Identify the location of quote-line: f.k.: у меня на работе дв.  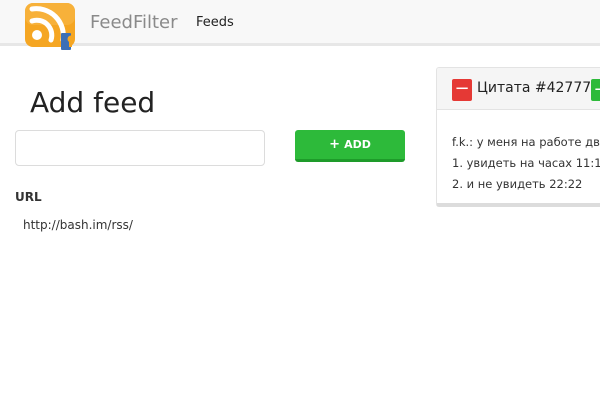
(526, 142).